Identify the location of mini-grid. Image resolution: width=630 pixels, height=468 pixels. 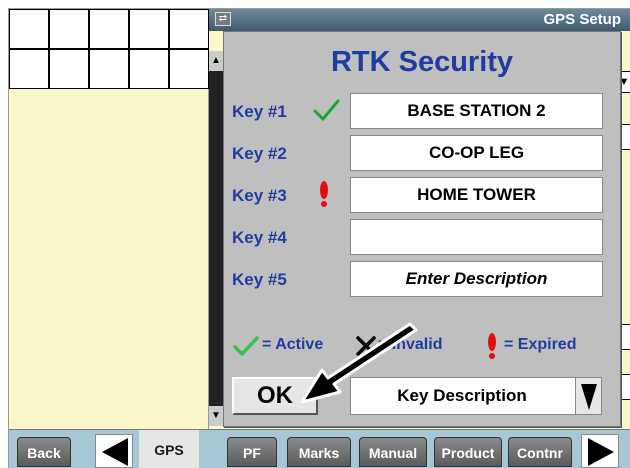
(109, 49).